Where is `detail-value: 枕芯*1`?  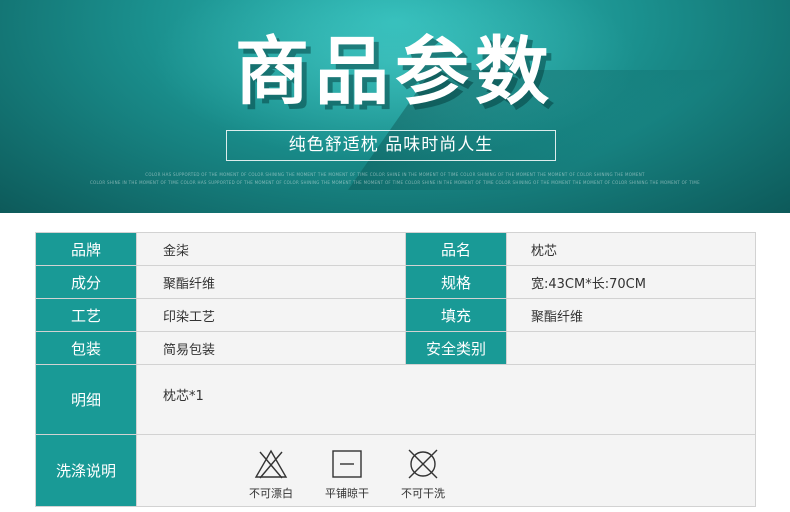 detail-value: 枕芯*1 is located at coordinates (446, 399).